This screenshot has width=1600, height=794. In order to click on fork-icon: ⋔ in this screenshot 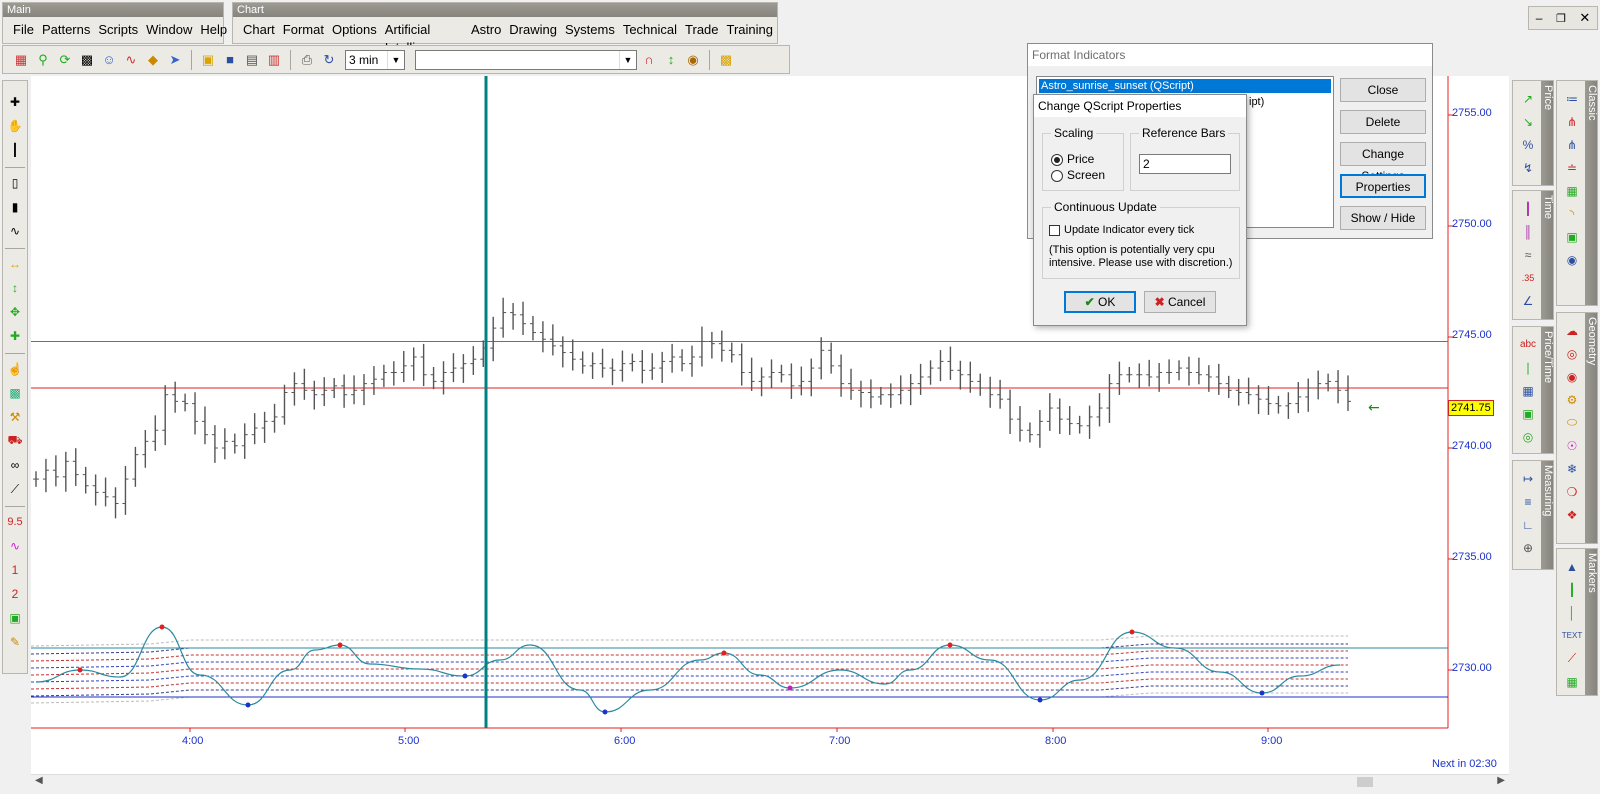, I will do `click(1572, 144)`.